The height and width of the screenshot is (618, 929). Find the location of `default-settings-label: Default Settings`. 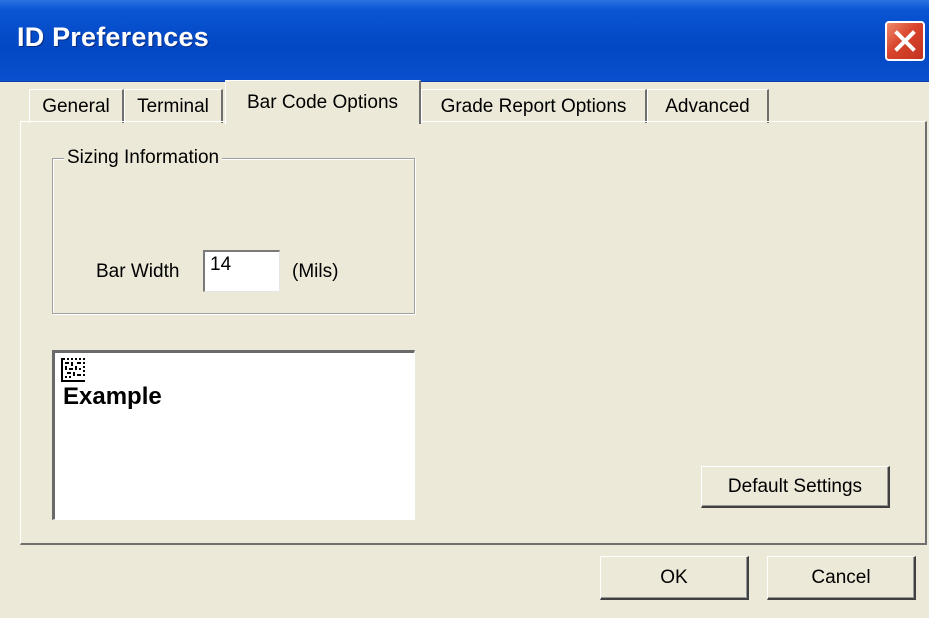

default-settings-label: Default Settings is located at coordinates (795, 486).